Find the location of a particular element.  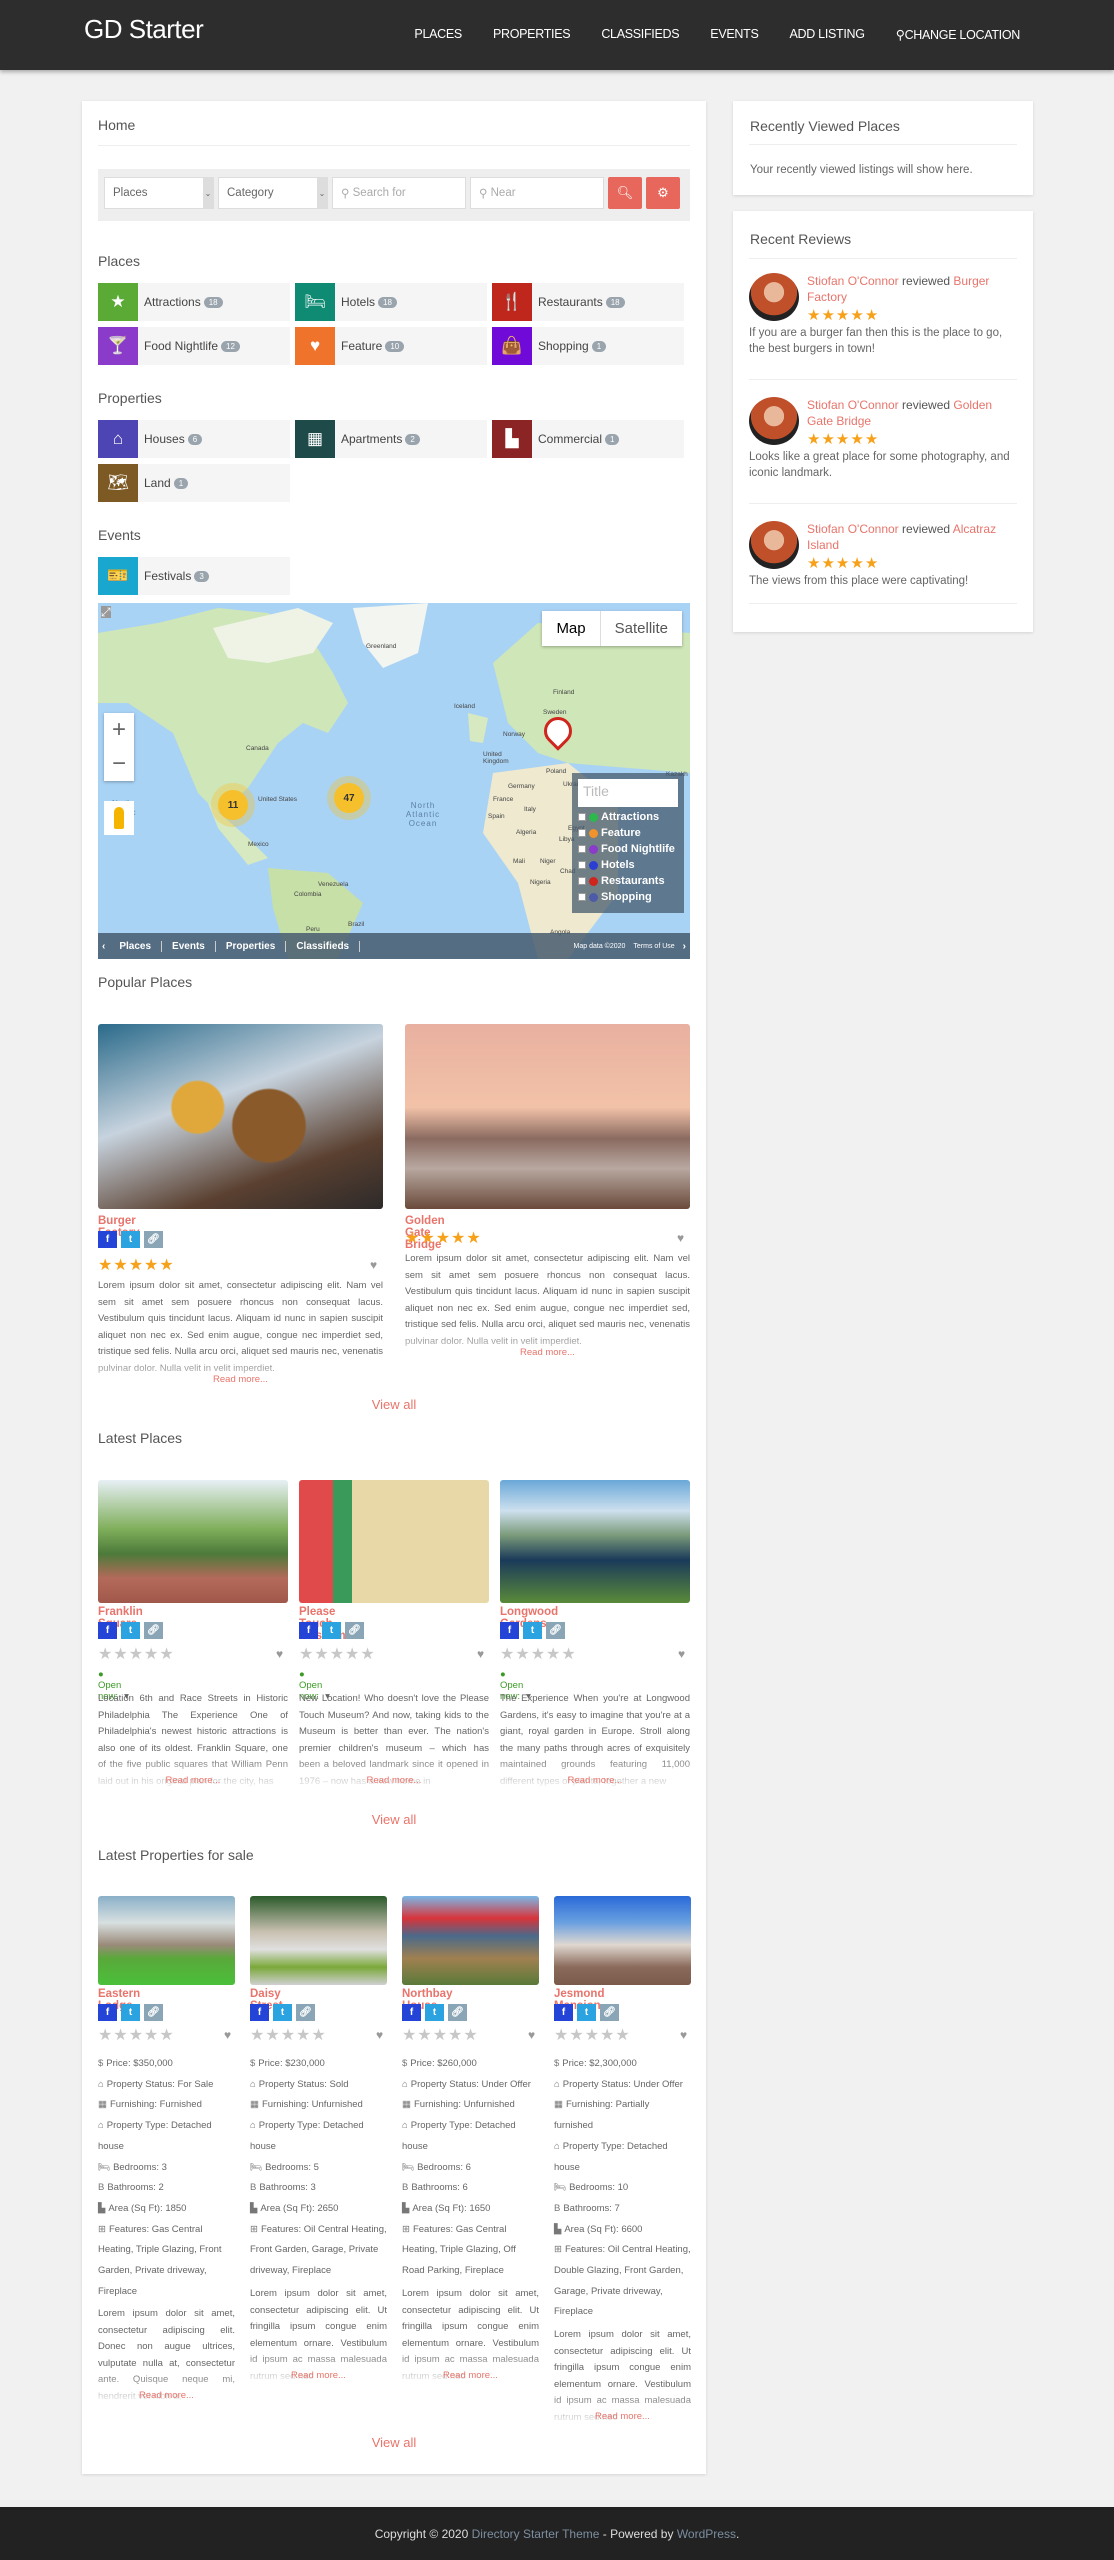

category-attractions: ★ Attractions 18 is located at coordinates (194, 302).